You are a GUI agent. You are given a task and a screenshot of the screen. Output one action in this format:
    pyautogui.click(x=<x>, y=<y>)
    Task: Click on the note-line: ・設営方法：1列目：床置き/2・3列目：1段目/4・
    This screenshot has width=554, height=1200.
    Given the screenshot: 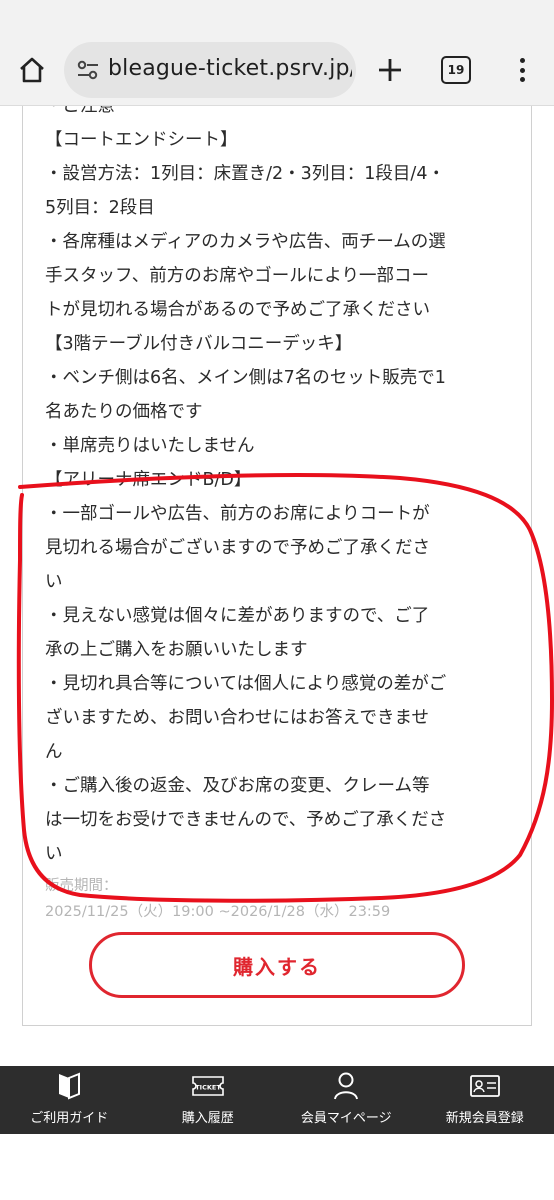 What is the action you would take?
    pyautogui.click(x=245, y=174)
    